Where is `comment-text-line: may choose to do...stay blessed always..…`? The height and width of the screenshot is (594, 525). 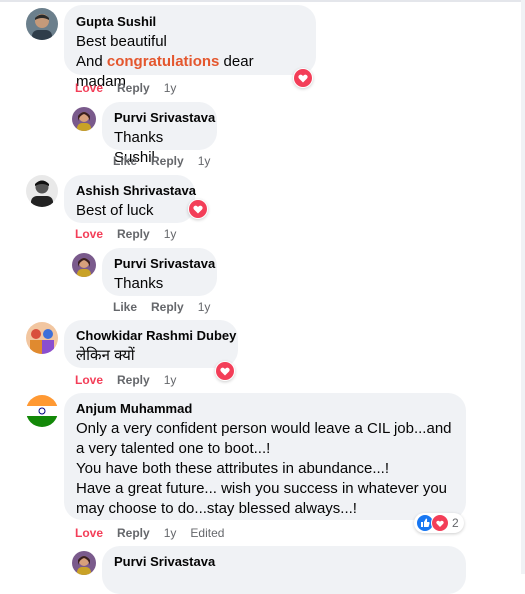
comment-text-line: may choose to do...stay blessed always..… is located at coordinates (216, 508).